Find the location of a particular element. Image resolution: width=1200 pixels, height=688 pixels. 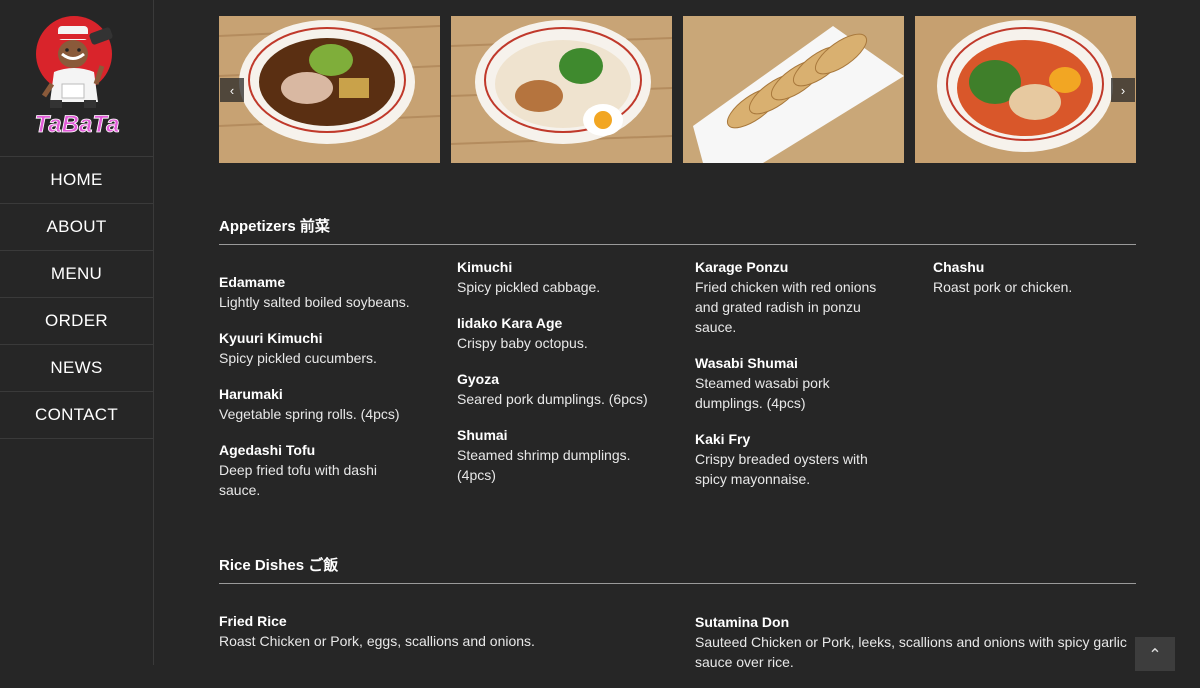

chevron-right-icon: › is located at coordinates (1123, 90).